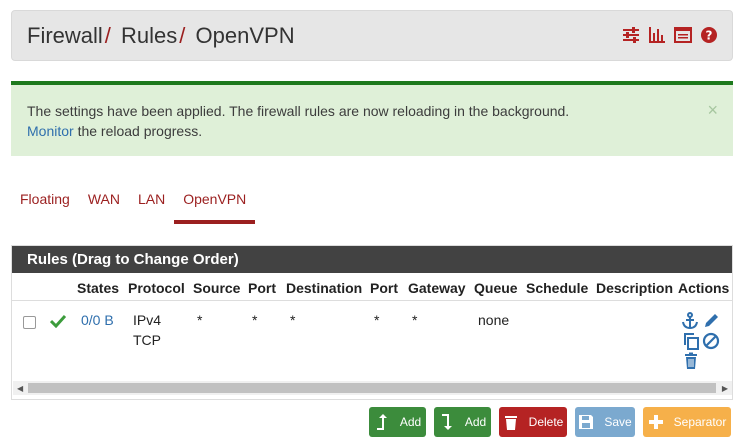 The width and height of the screenshot is (739, 445). Describe the element at coordinates (691, 341) in the screenshot. I see `copy-icon` at that location.